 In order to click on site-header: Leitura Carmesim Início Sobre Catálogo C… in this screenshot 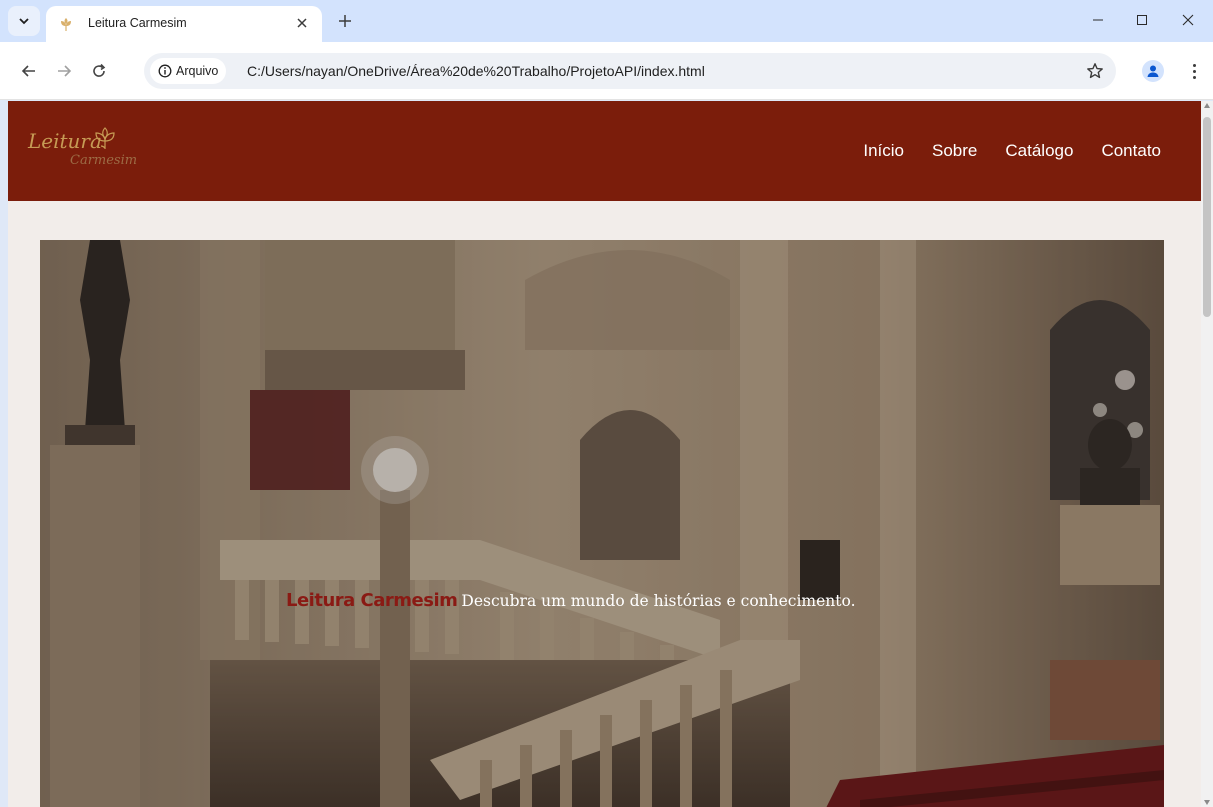, I will do `click(604, 151)`.